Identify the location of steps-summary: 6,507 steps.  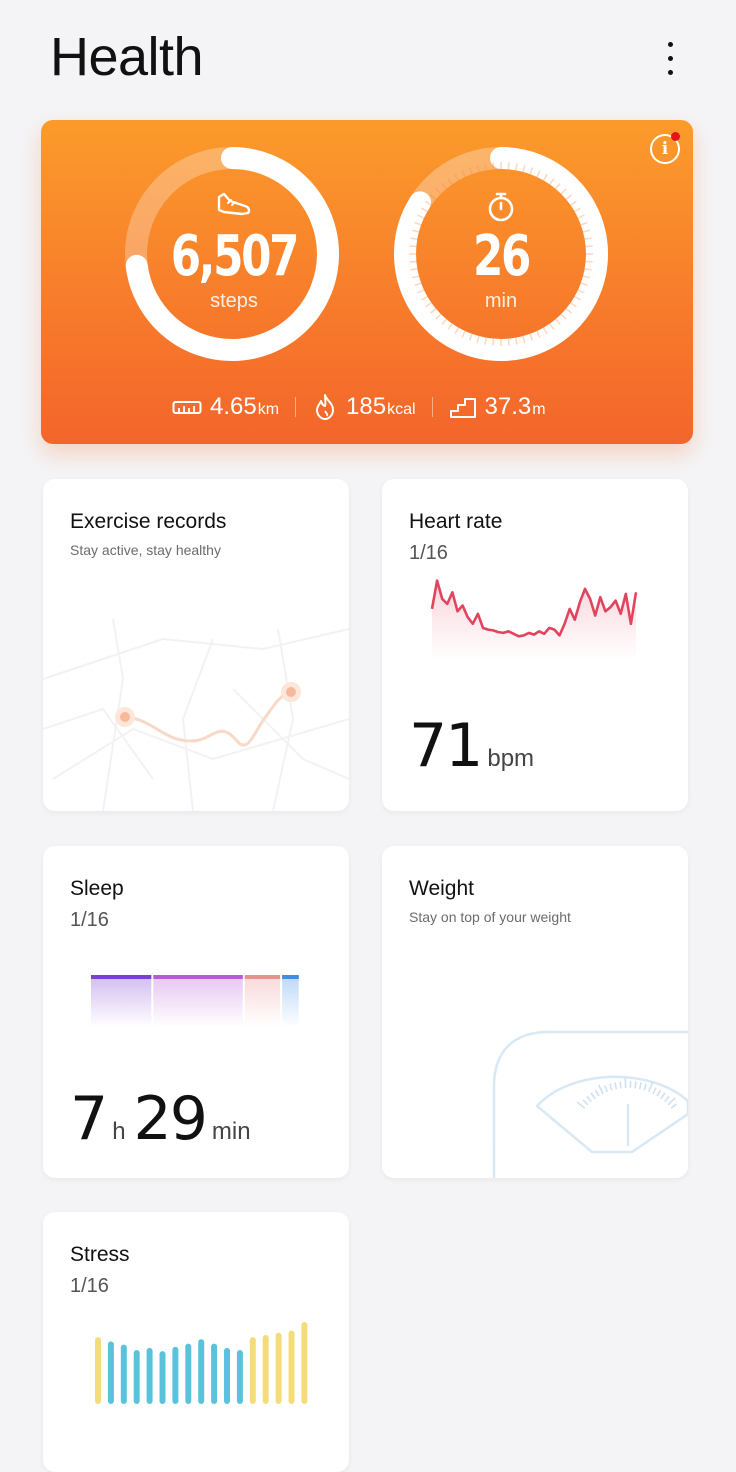
(234, 251).